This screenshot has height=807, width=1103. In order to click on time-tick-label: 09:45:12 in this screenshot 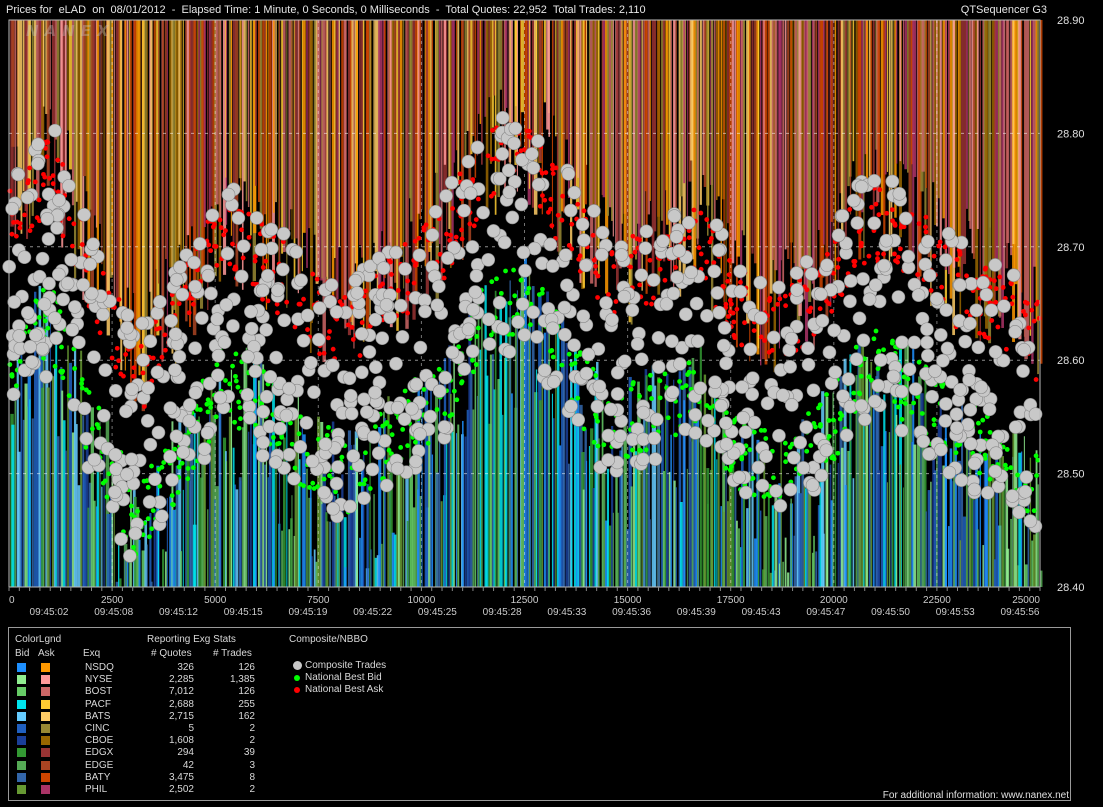, I will do `click(178, 612)`.